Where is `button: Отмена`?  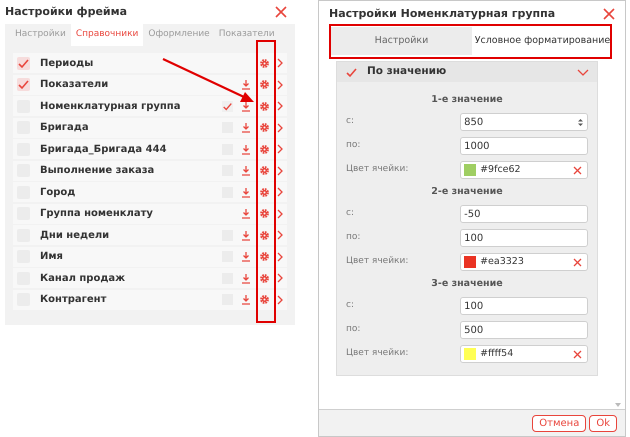 button: Отмена is located at coordinates (559, 423).